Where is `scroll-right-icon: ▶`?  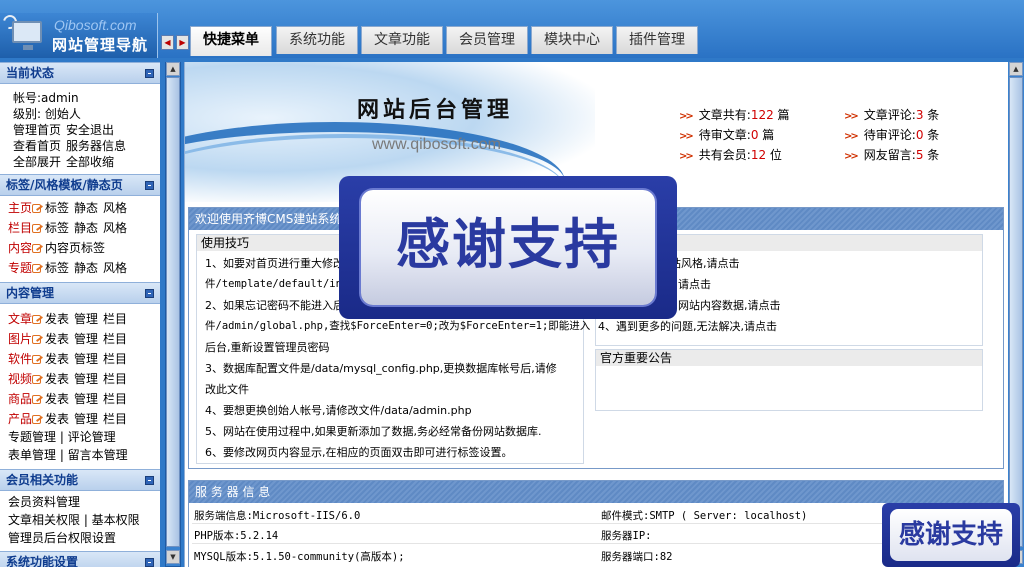 scroll-right-icon: ▶ is located at coordinates (182, 42).